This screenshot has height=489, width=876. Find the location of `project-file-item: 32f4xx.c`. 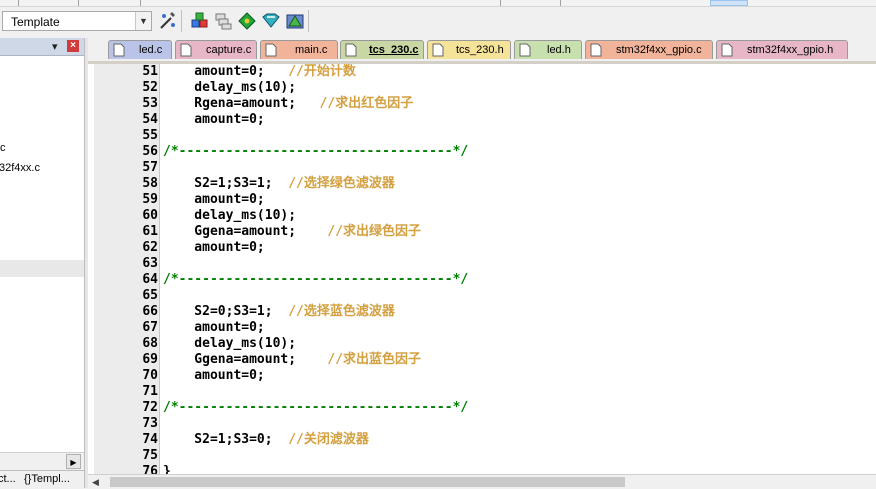

project-file-item: 32f4xx.c is located at coordinates (20, 168).